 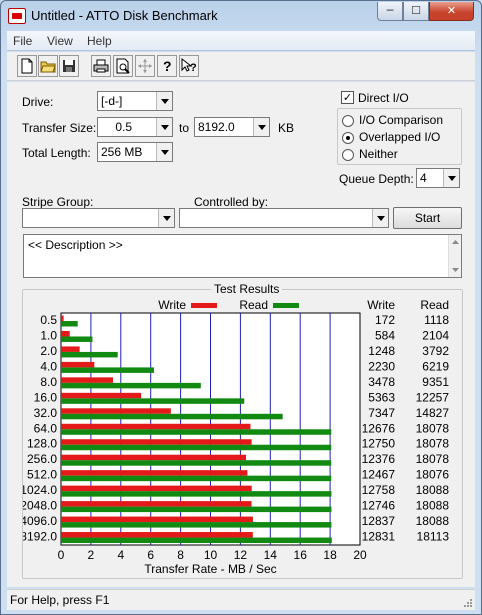 I want to click on neither-radio, so click(x=348, y=155).